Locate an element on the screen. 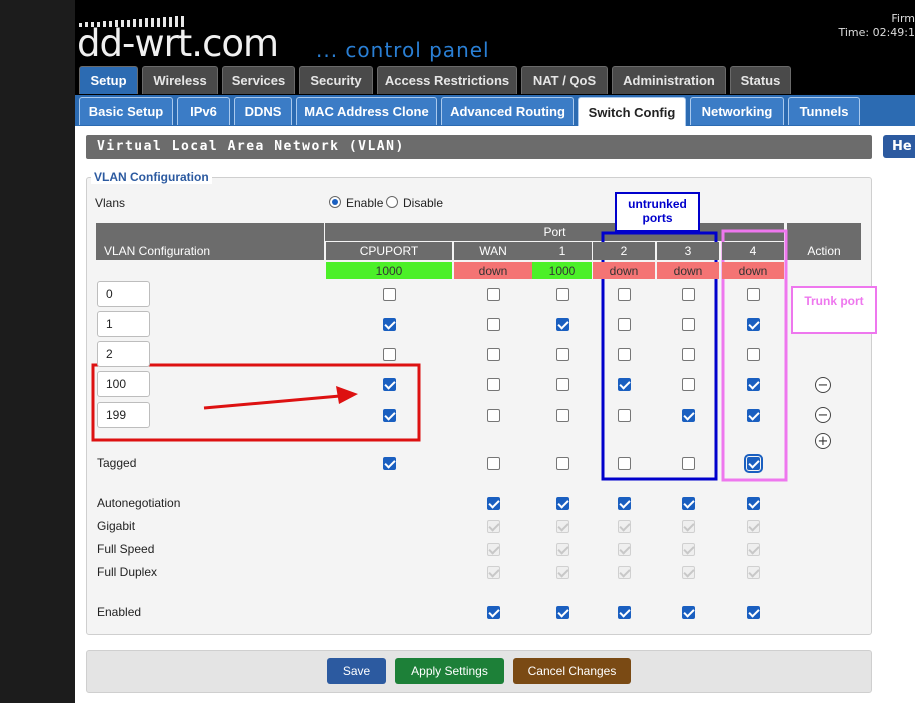 The width and height of the screenshot is (915, 703). vlans-disable-label: Disable is located at coordinates (423, 203).